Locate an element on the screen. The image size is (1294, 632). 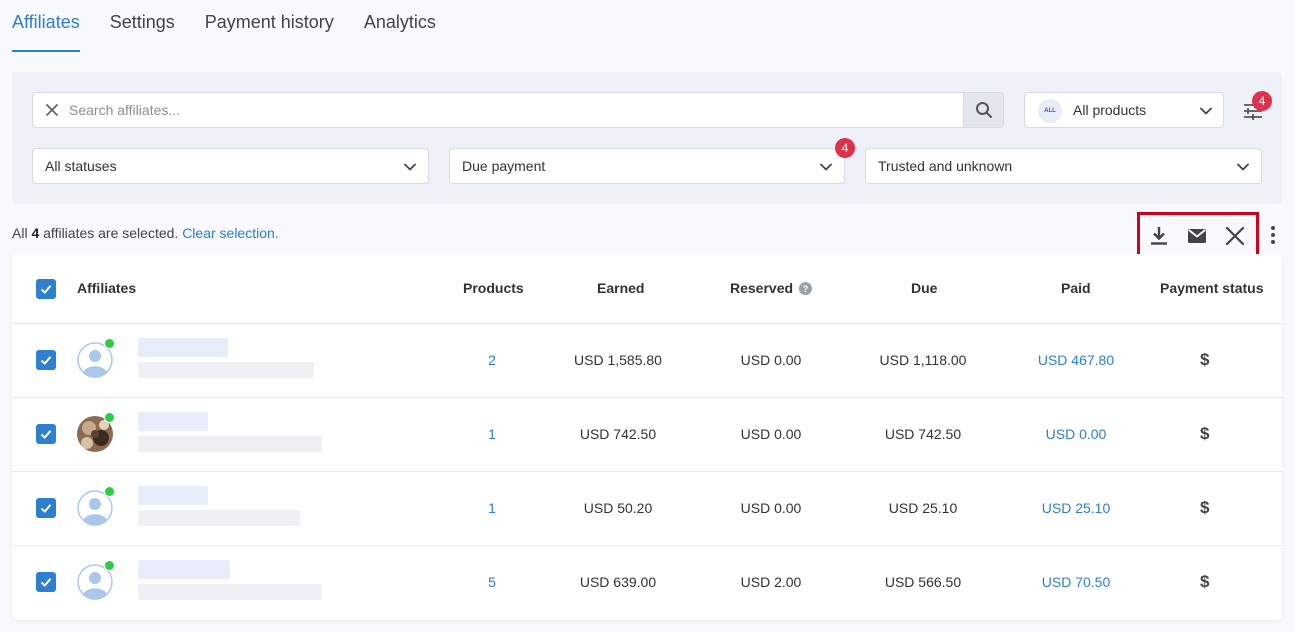
table-row: 1 USD 742.50 USD 0.00 USD 742.50 USD 0.00 $ is located at coordinates (647, 435).